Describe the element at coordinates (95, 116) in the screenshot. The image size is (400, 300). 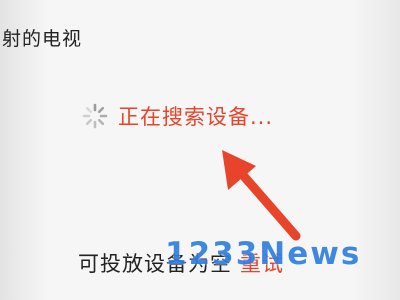
I see `loading-spinner-icon` at that location.